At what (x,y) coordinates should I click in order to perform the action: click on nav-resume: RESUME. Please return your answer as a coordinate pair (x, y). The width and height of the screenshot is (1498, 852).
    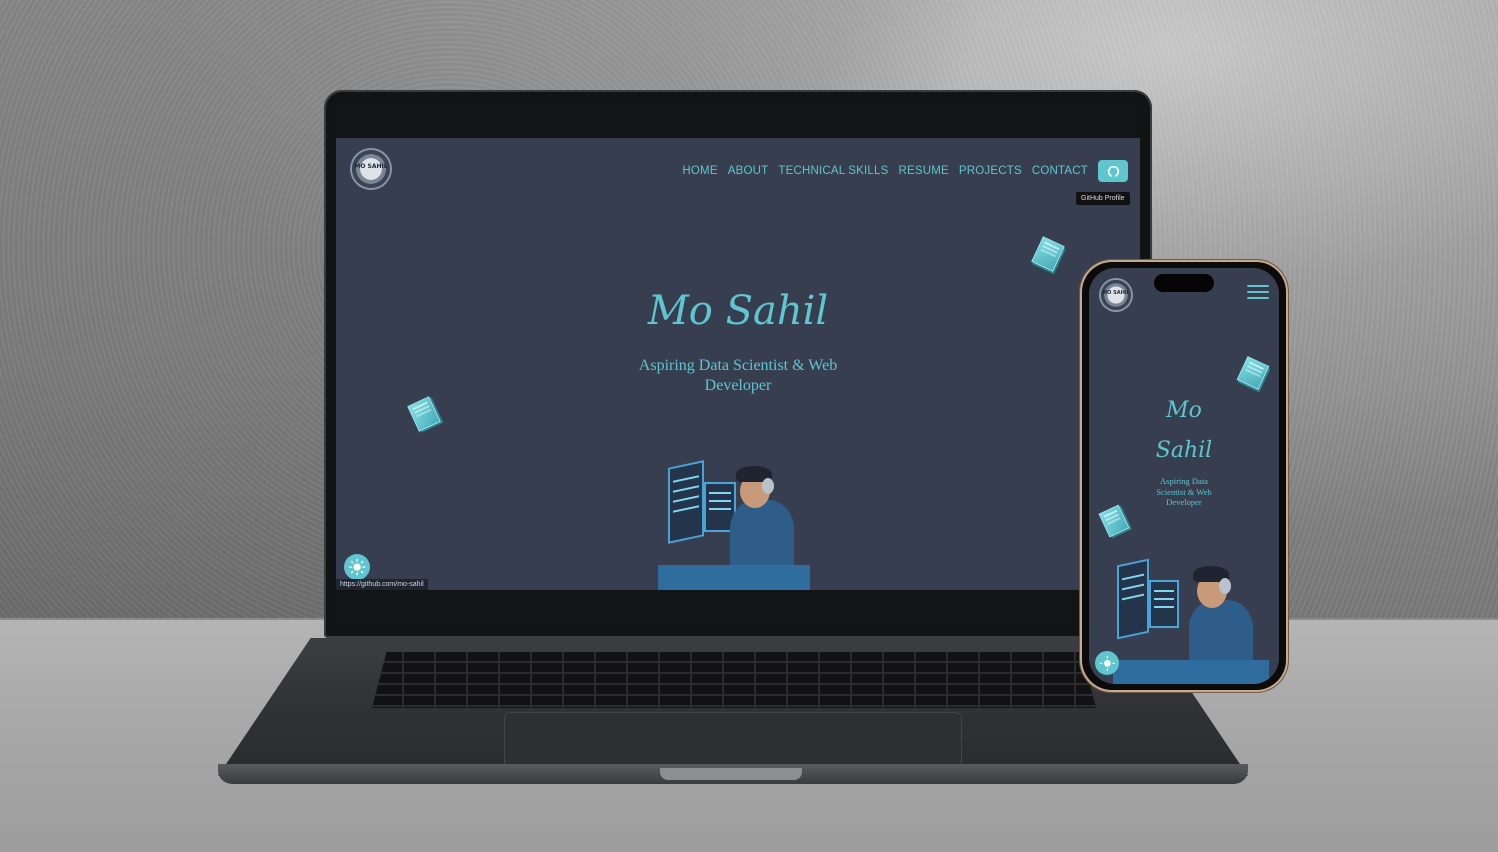
    Looking at the image, I should click on (924, 171).